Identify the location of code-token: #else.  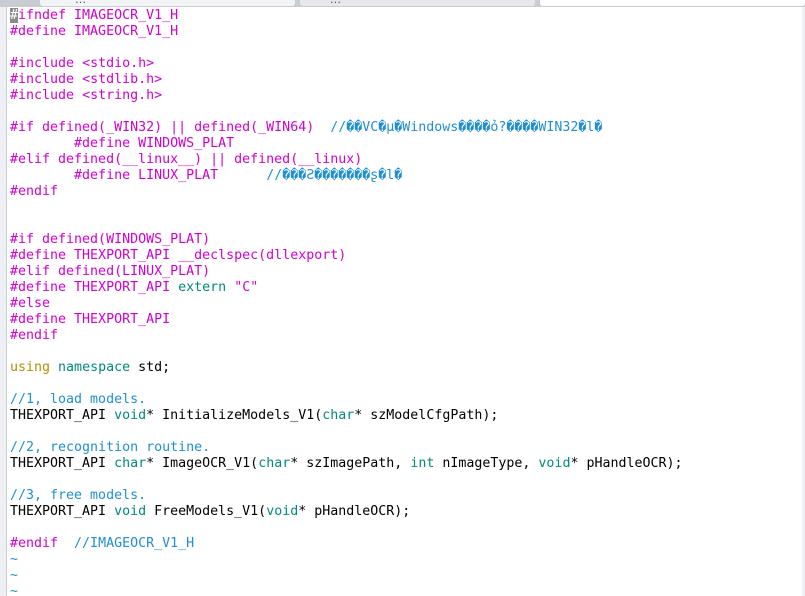
(30, 303).